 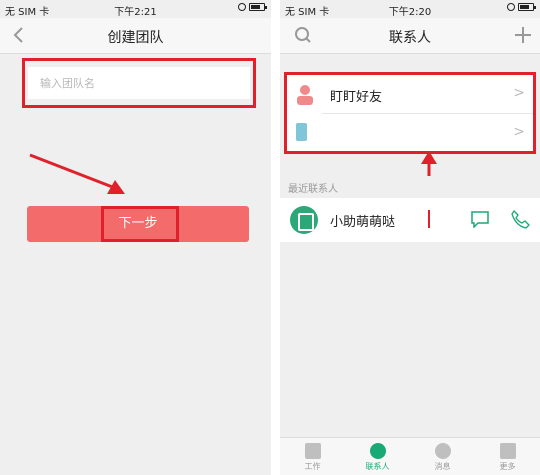 I want to click on status-bar: 无 SIM 卡 下午2:21, so click(x=135, y=9).